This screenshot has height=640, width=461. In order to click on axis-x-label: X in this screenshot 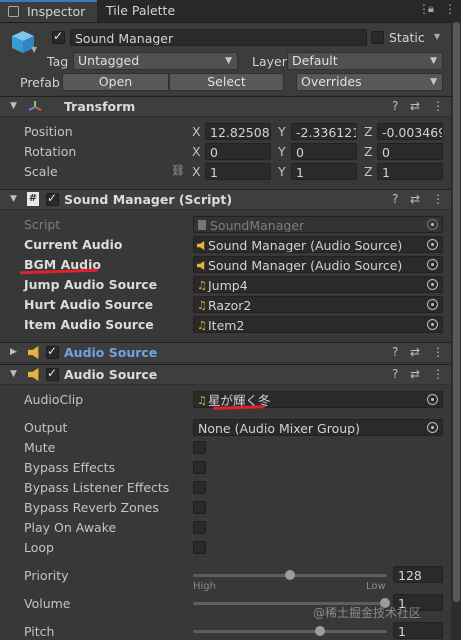, I will do `click(196, 151)`.